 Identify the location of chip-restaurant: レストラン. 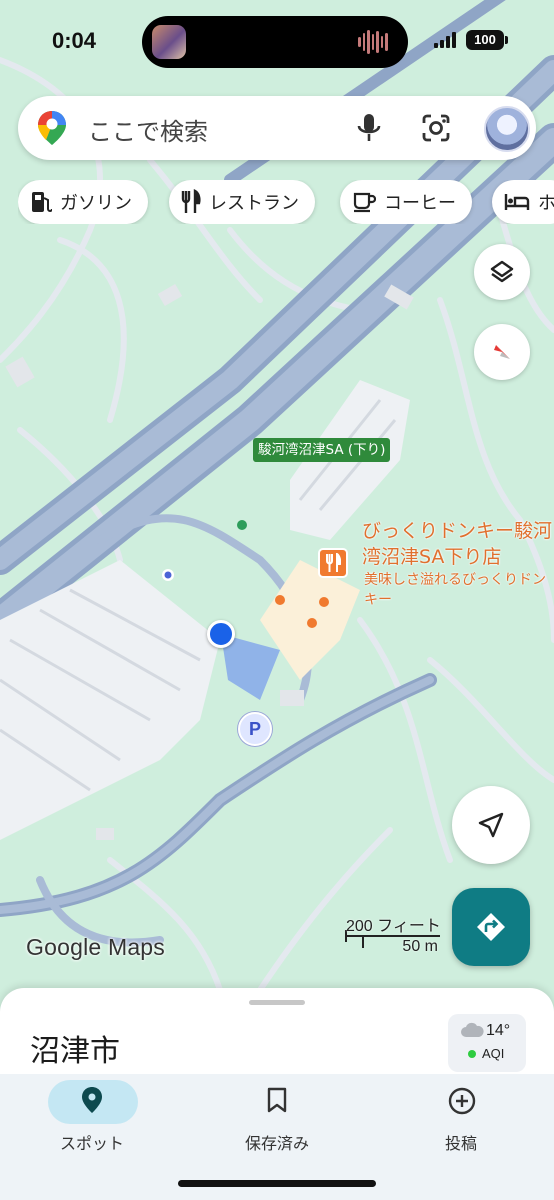
(242, 202).